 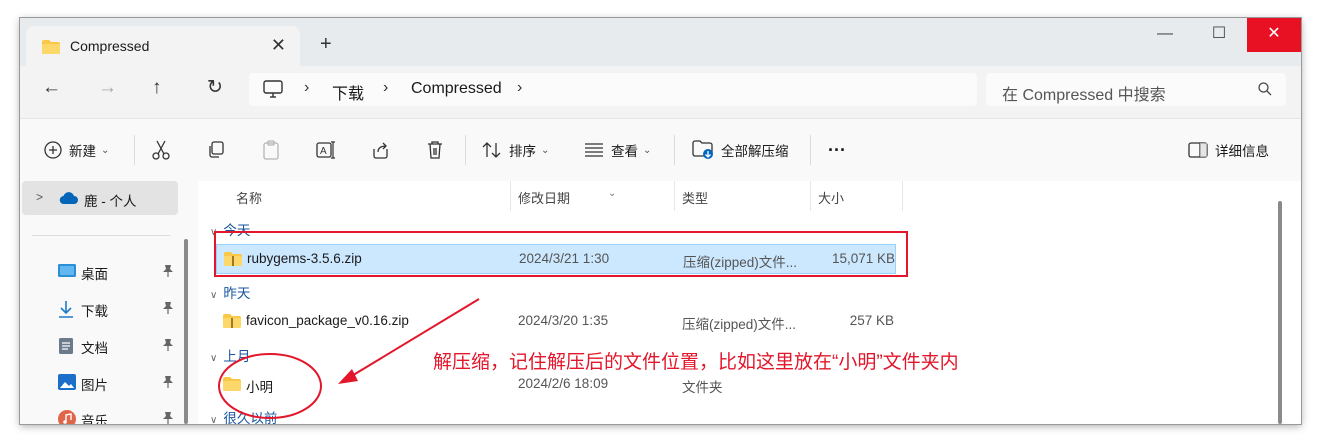 I want to click on annotation-text: 解压缩，记住解压后的文件位置，比如这里放在“小明”文件夹内, so click(x=696, y=362).